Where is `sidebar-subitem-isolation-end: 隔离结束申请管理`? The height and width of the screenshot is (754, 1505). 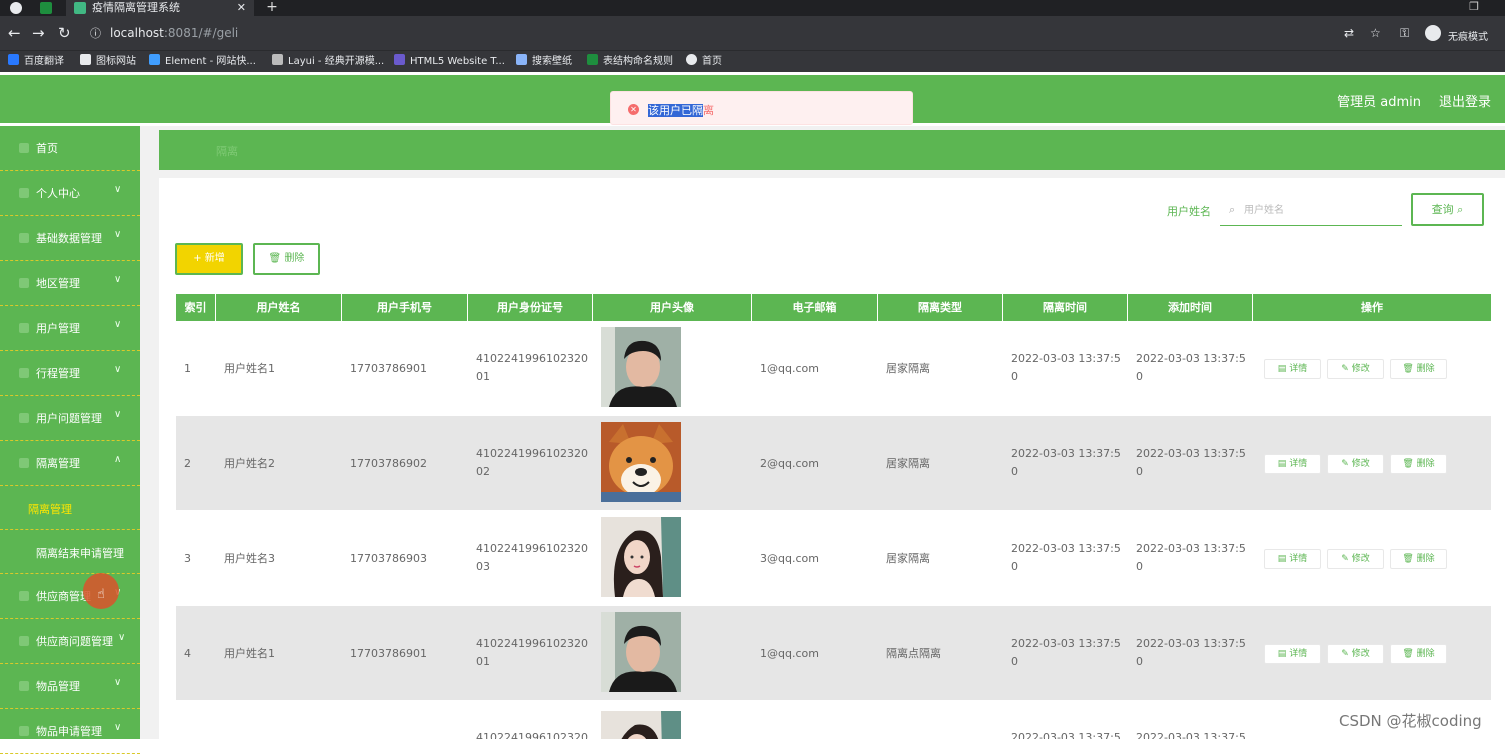 sidebar-subitem-isolation-end: 隔离结束申请管理 is located at coordinates (70, 552).